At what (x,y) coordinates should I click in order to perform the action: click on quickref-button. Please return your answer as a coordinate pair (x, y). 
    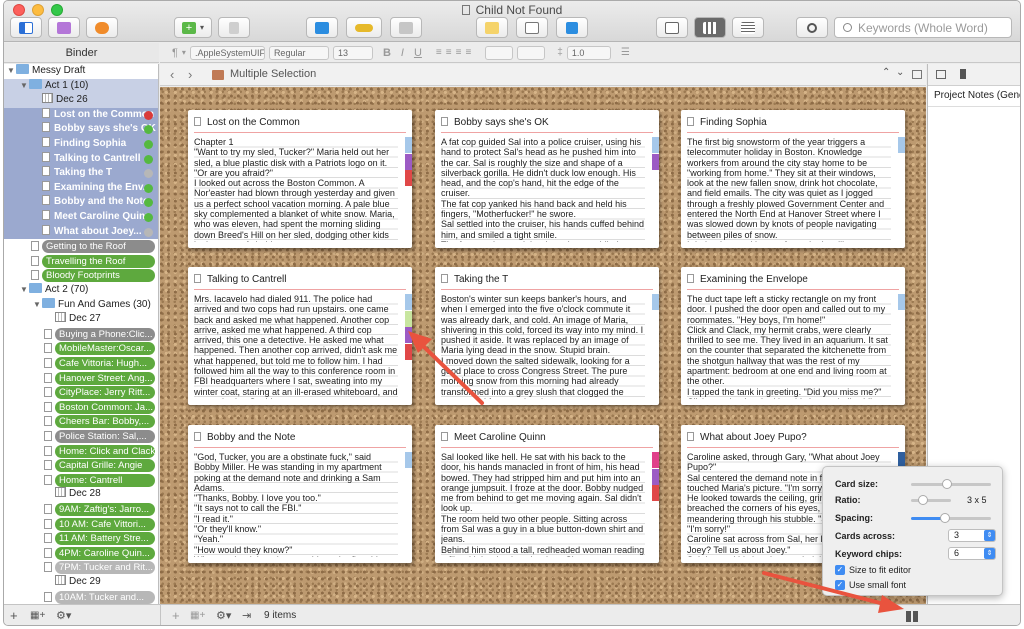
    Looking at the image, I should click on (322, 27).